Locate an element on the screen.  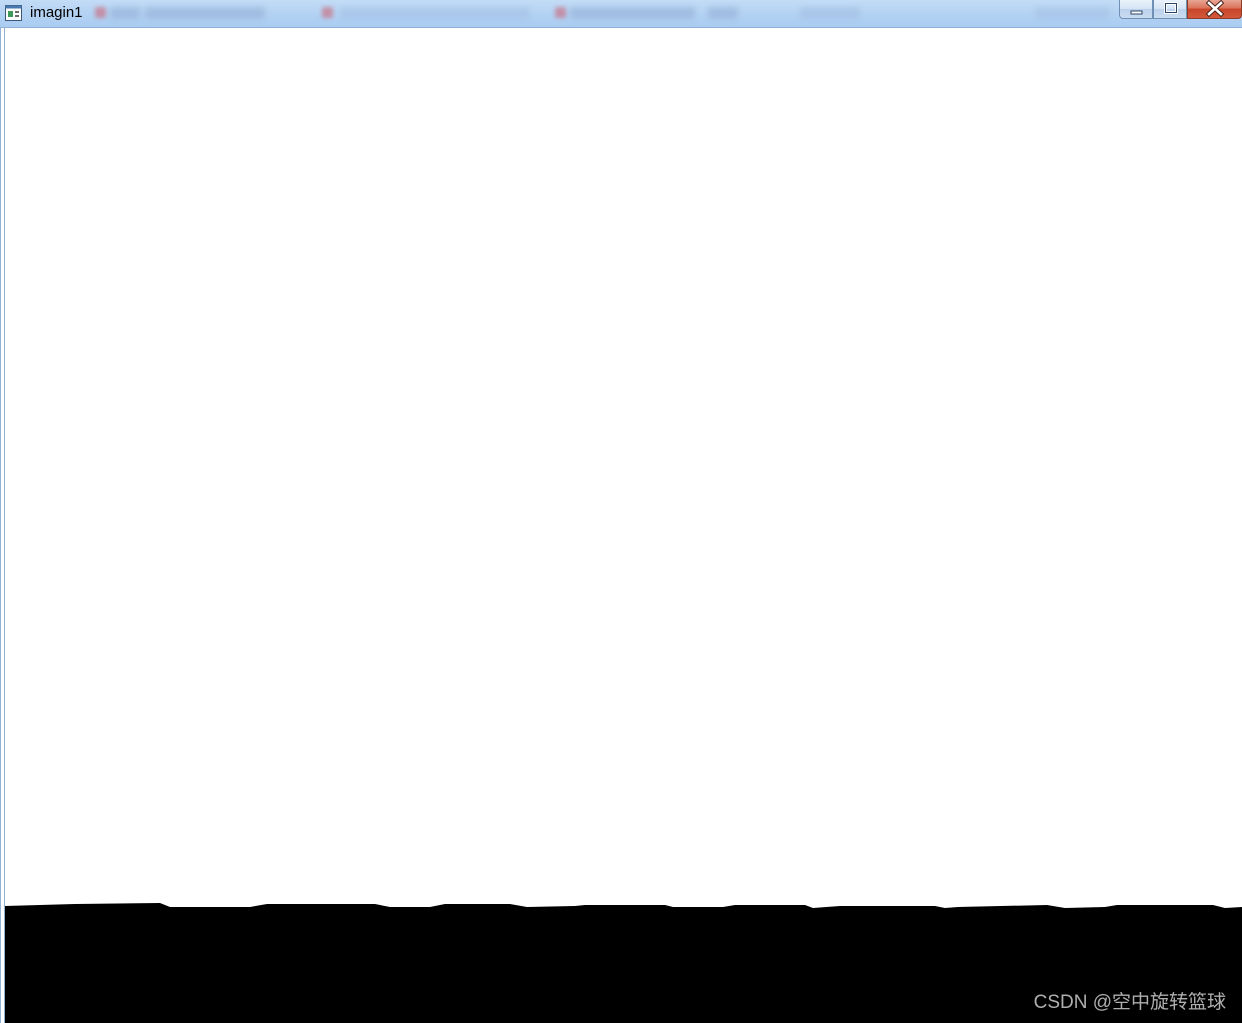
window-app-icon is located at coordinates (13, 13).